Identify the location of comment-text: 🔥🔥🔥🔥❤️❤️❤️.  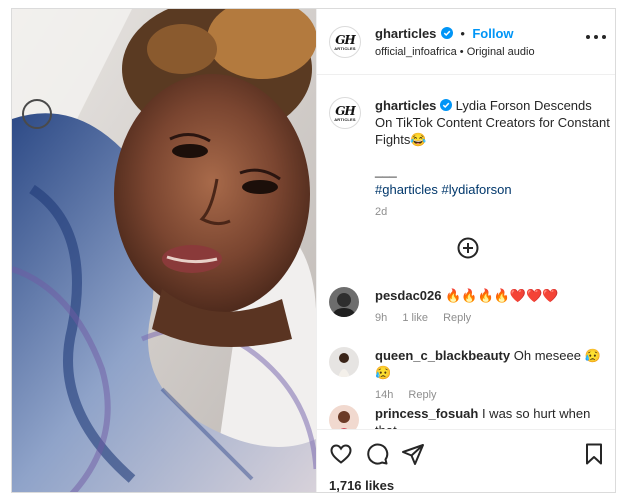
(502, 295).